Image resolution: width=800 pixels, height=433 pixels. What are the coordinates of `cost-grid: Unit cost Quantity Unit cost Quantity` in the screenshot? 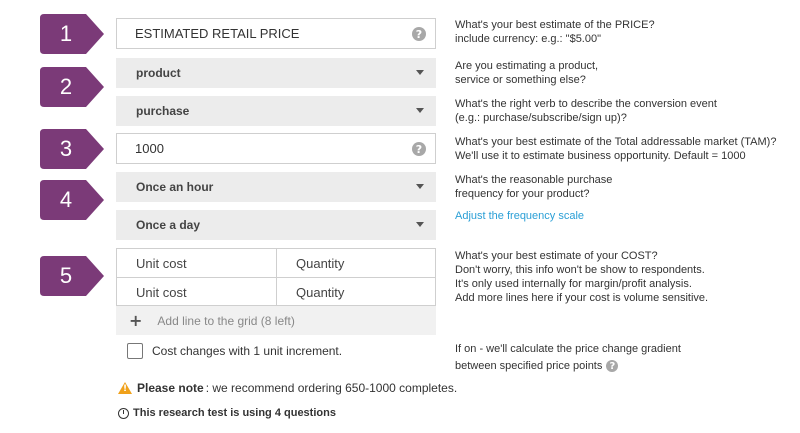 It's located at (276, 277).